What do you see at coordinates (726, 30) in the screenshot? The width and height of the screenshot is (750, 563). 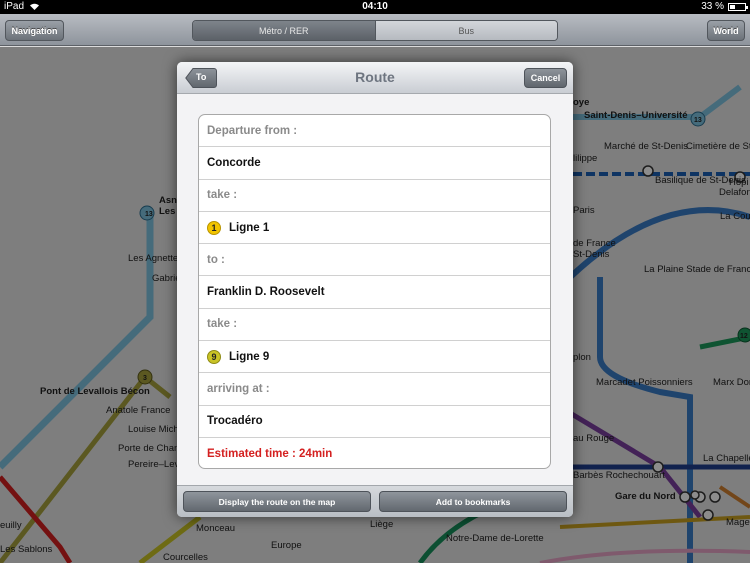 I see `world-button: World` at bounding box center [726, 30].